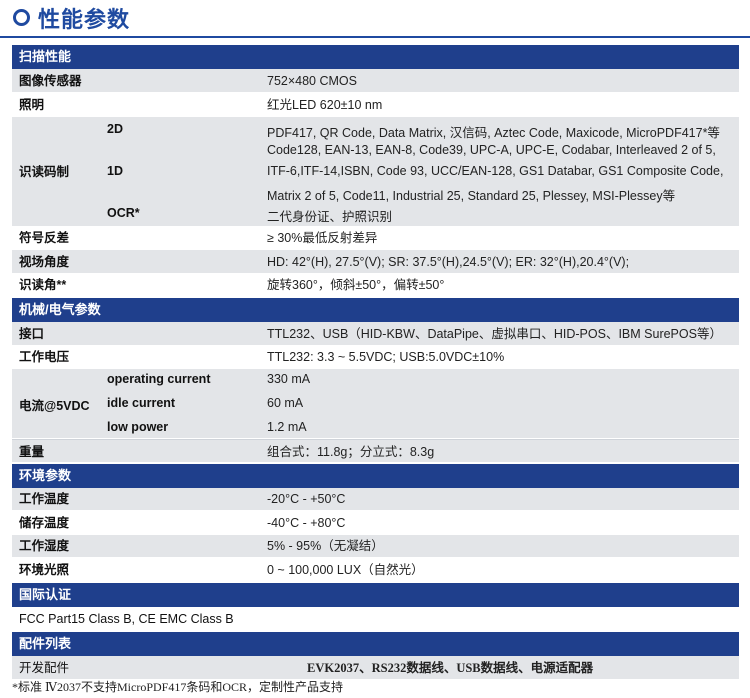 The image size is (750, 698). I want to click on label-idle-current: idle current, so click(141, 403).